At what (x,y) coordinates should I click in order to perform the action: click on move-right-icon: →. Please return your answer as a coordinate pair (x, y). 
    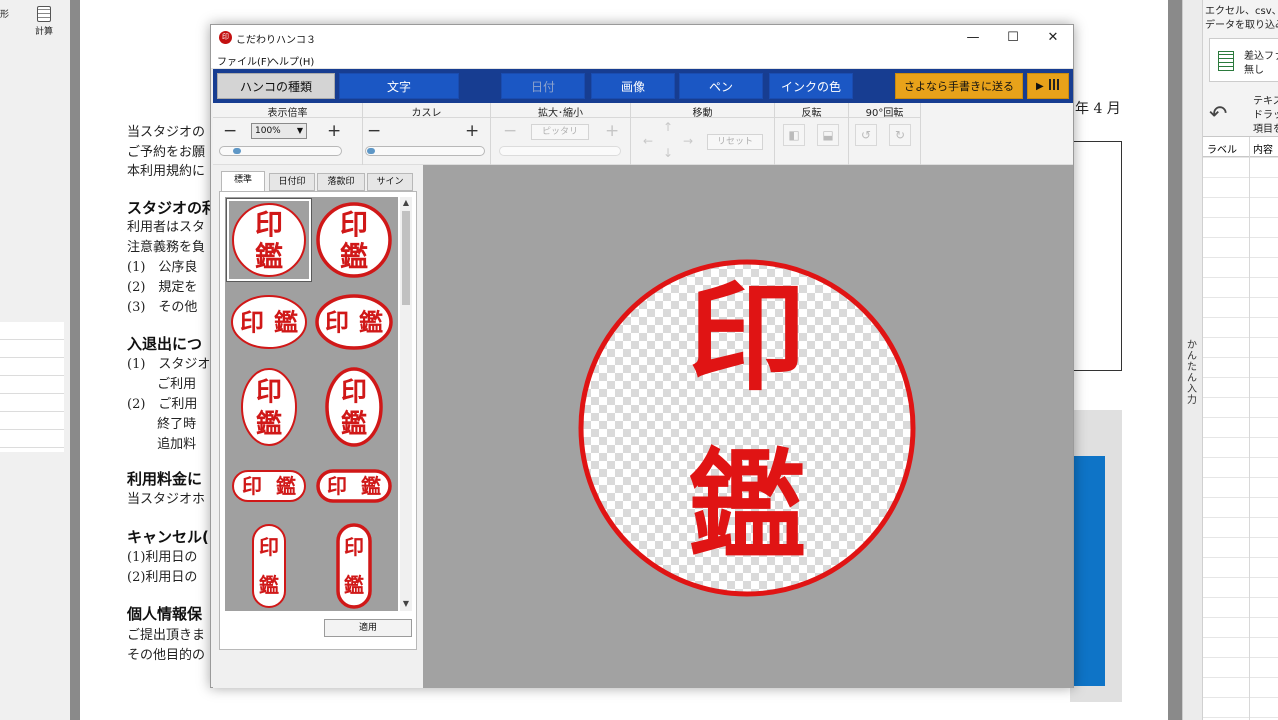
    Looking at the image, I should click on (688, 141).